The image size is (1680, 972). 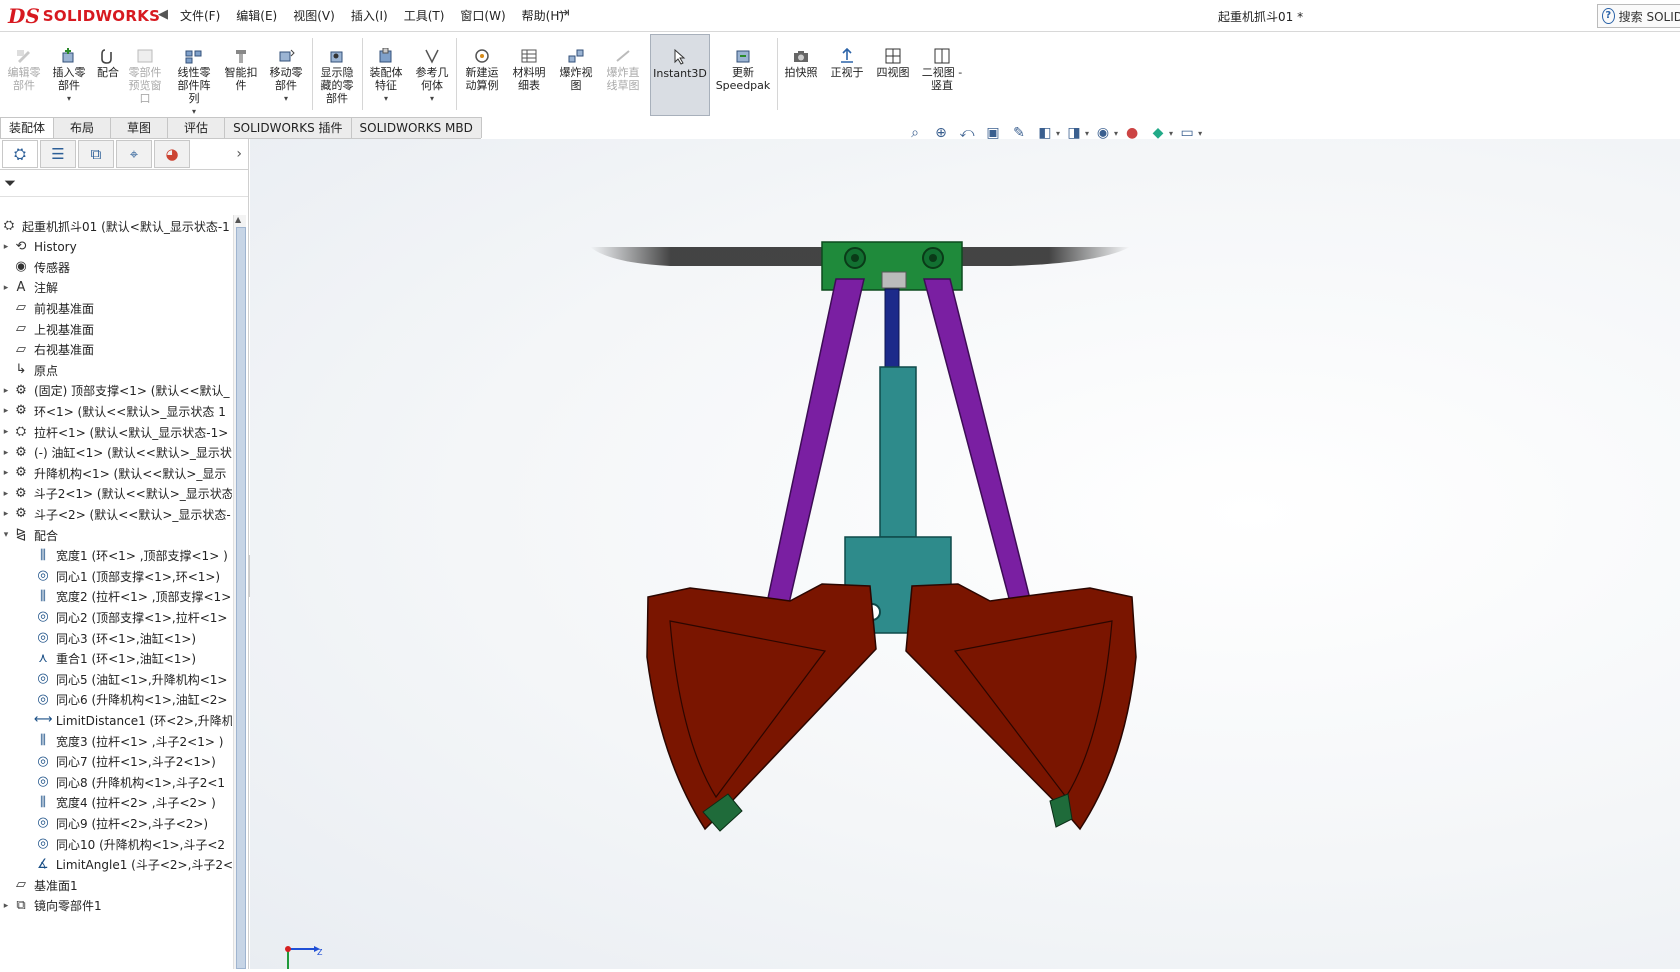 What do you see at coordinates (386, 74) in the screenshot?
I see `assembly-features-button: 装配体 特征 ▾` at bounding box center [386, 74].